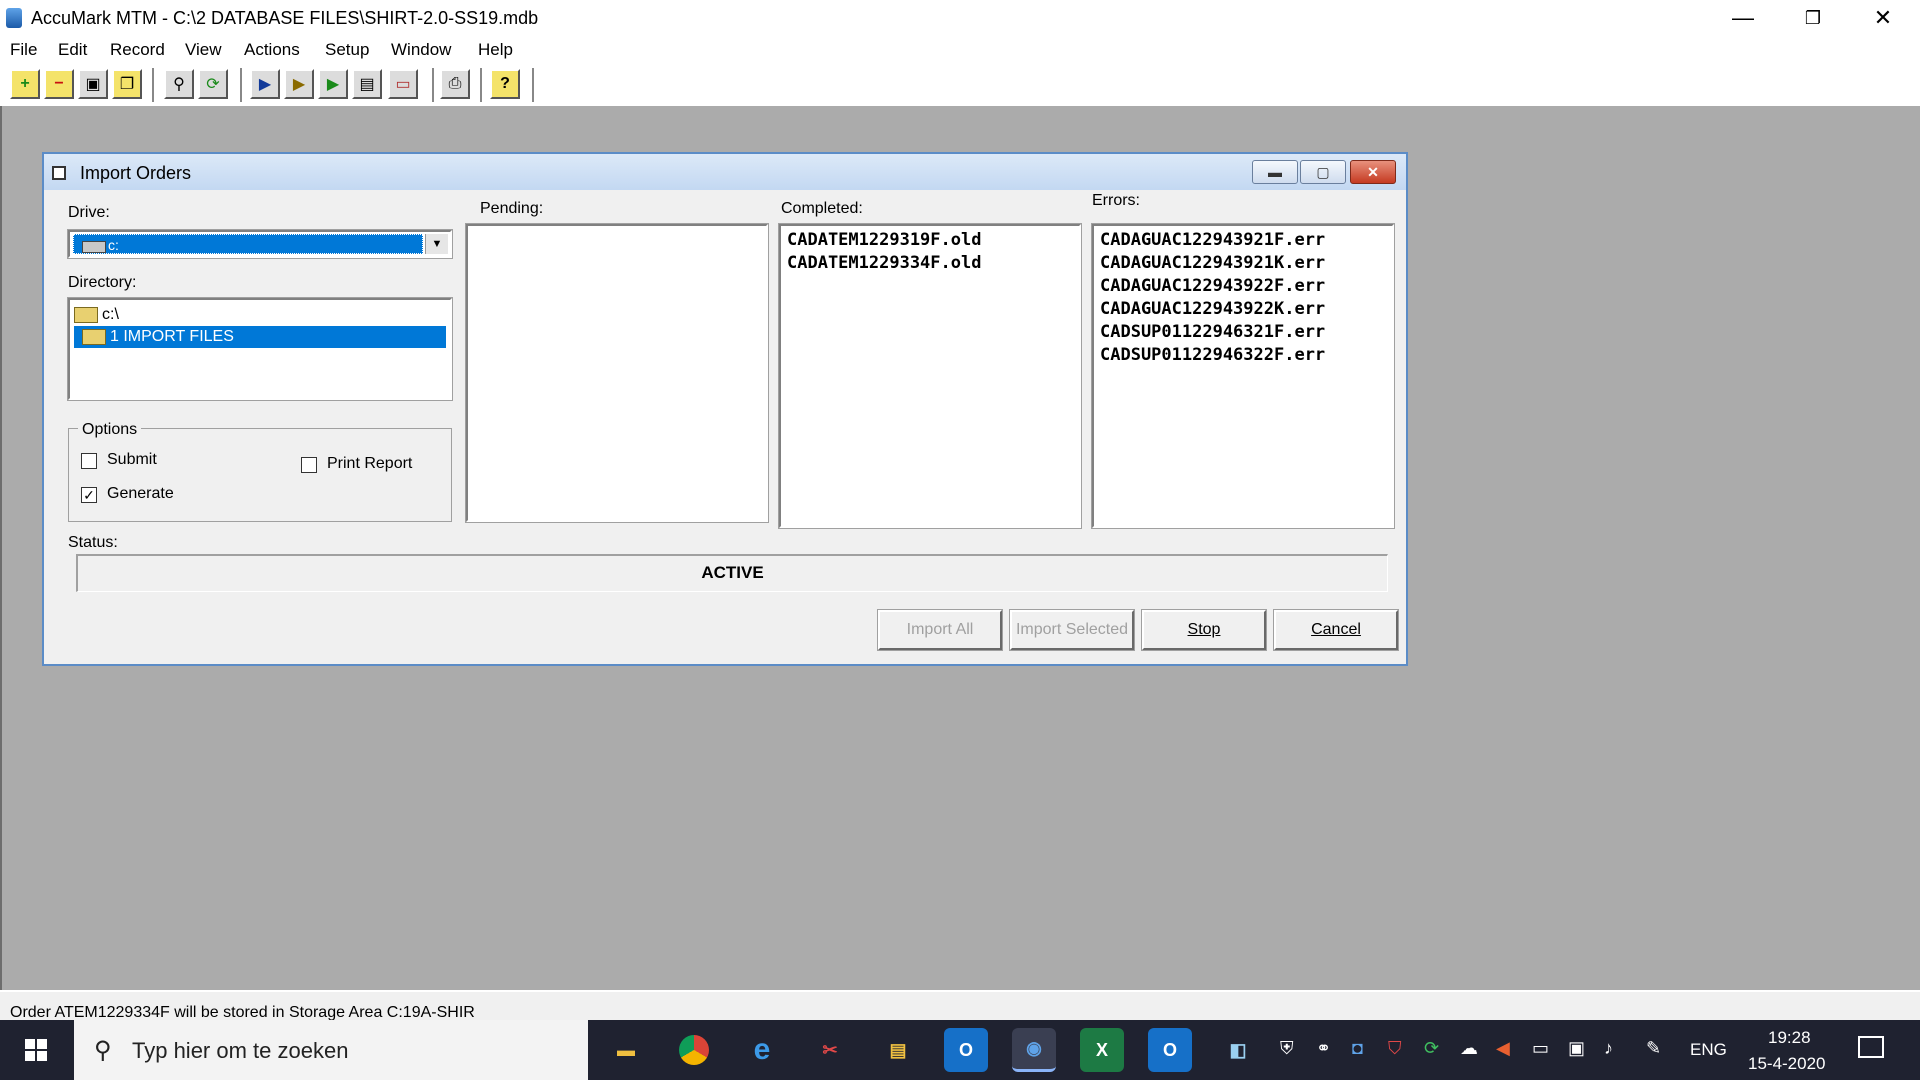 This screenshot has height=1080, width=1920. I want to click on run-icon: ▶, so click(333, 84).